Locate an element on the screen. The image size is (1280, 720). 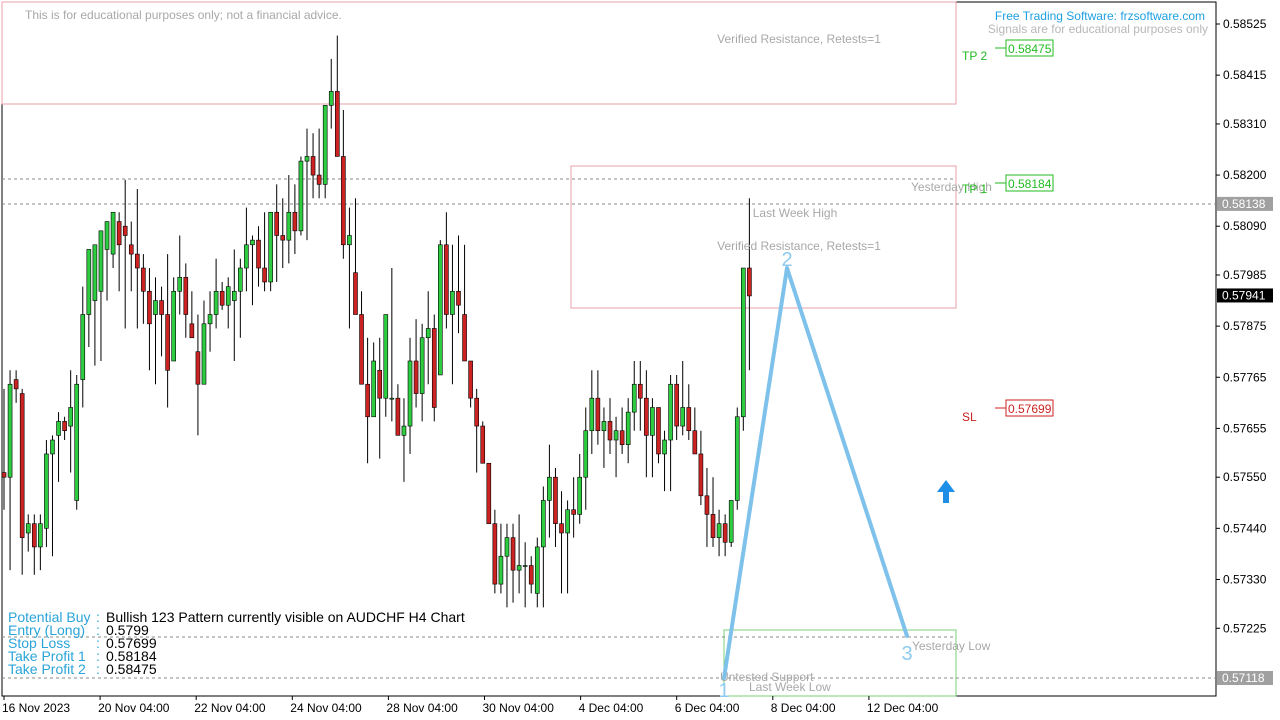
price-tag-current: 0.57941 is located at coordinates (1244, 295).